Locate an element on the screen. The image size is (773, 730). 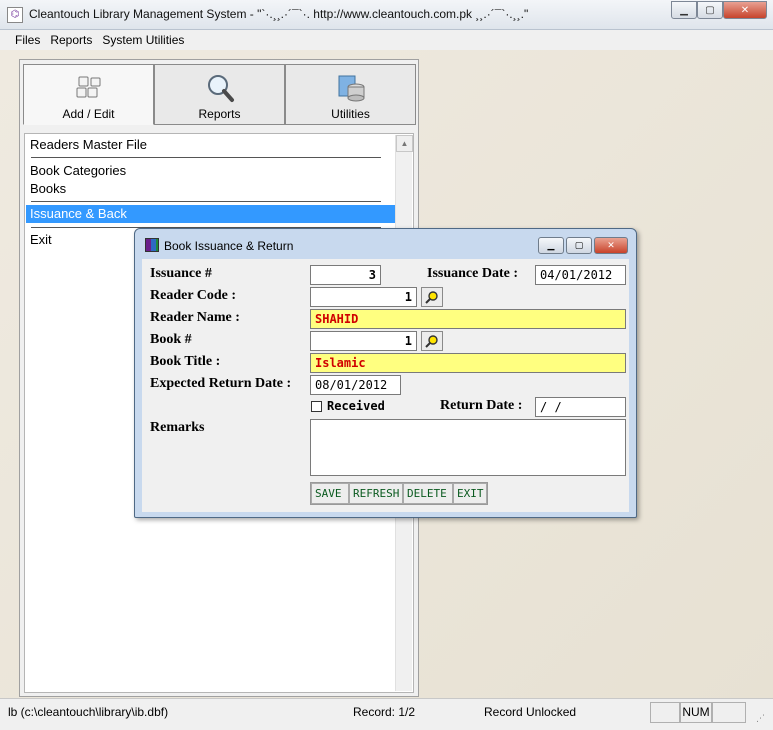
issuance-date-label: Issuance Date : is located at coordinates (472, 273).